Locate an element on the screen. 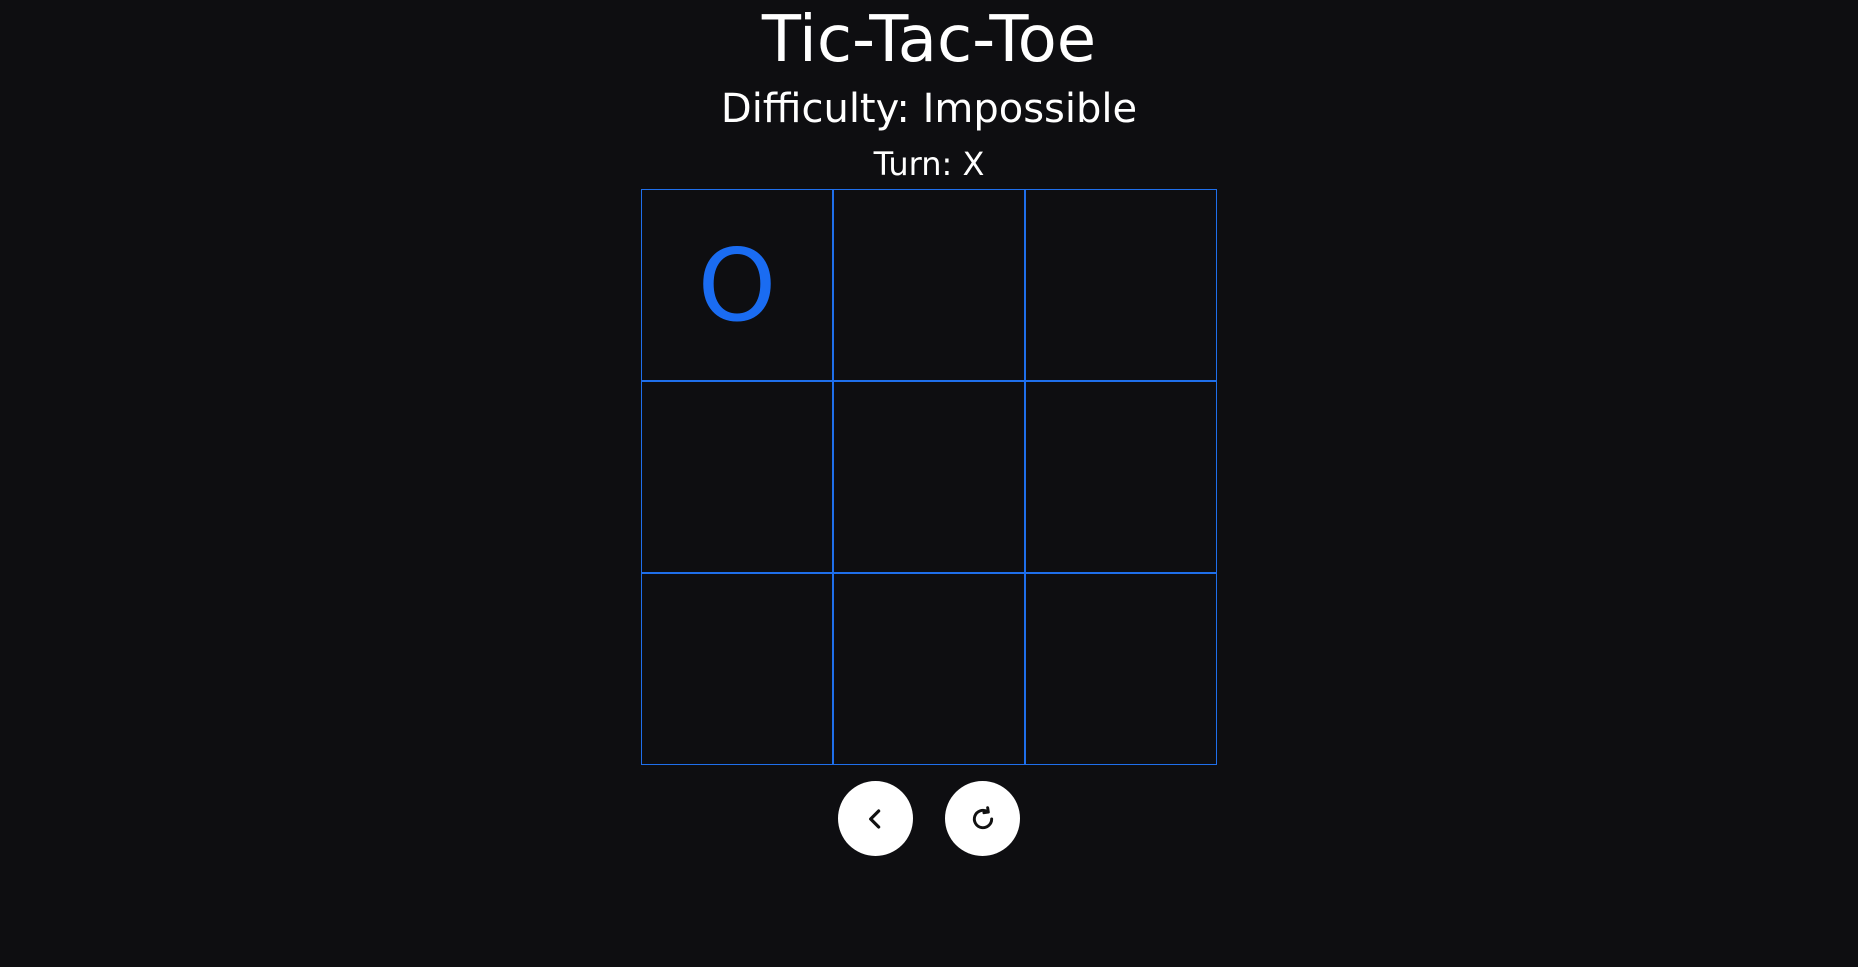 The image size is (1858, 967). restart-button is located at coordinates (982, 818).